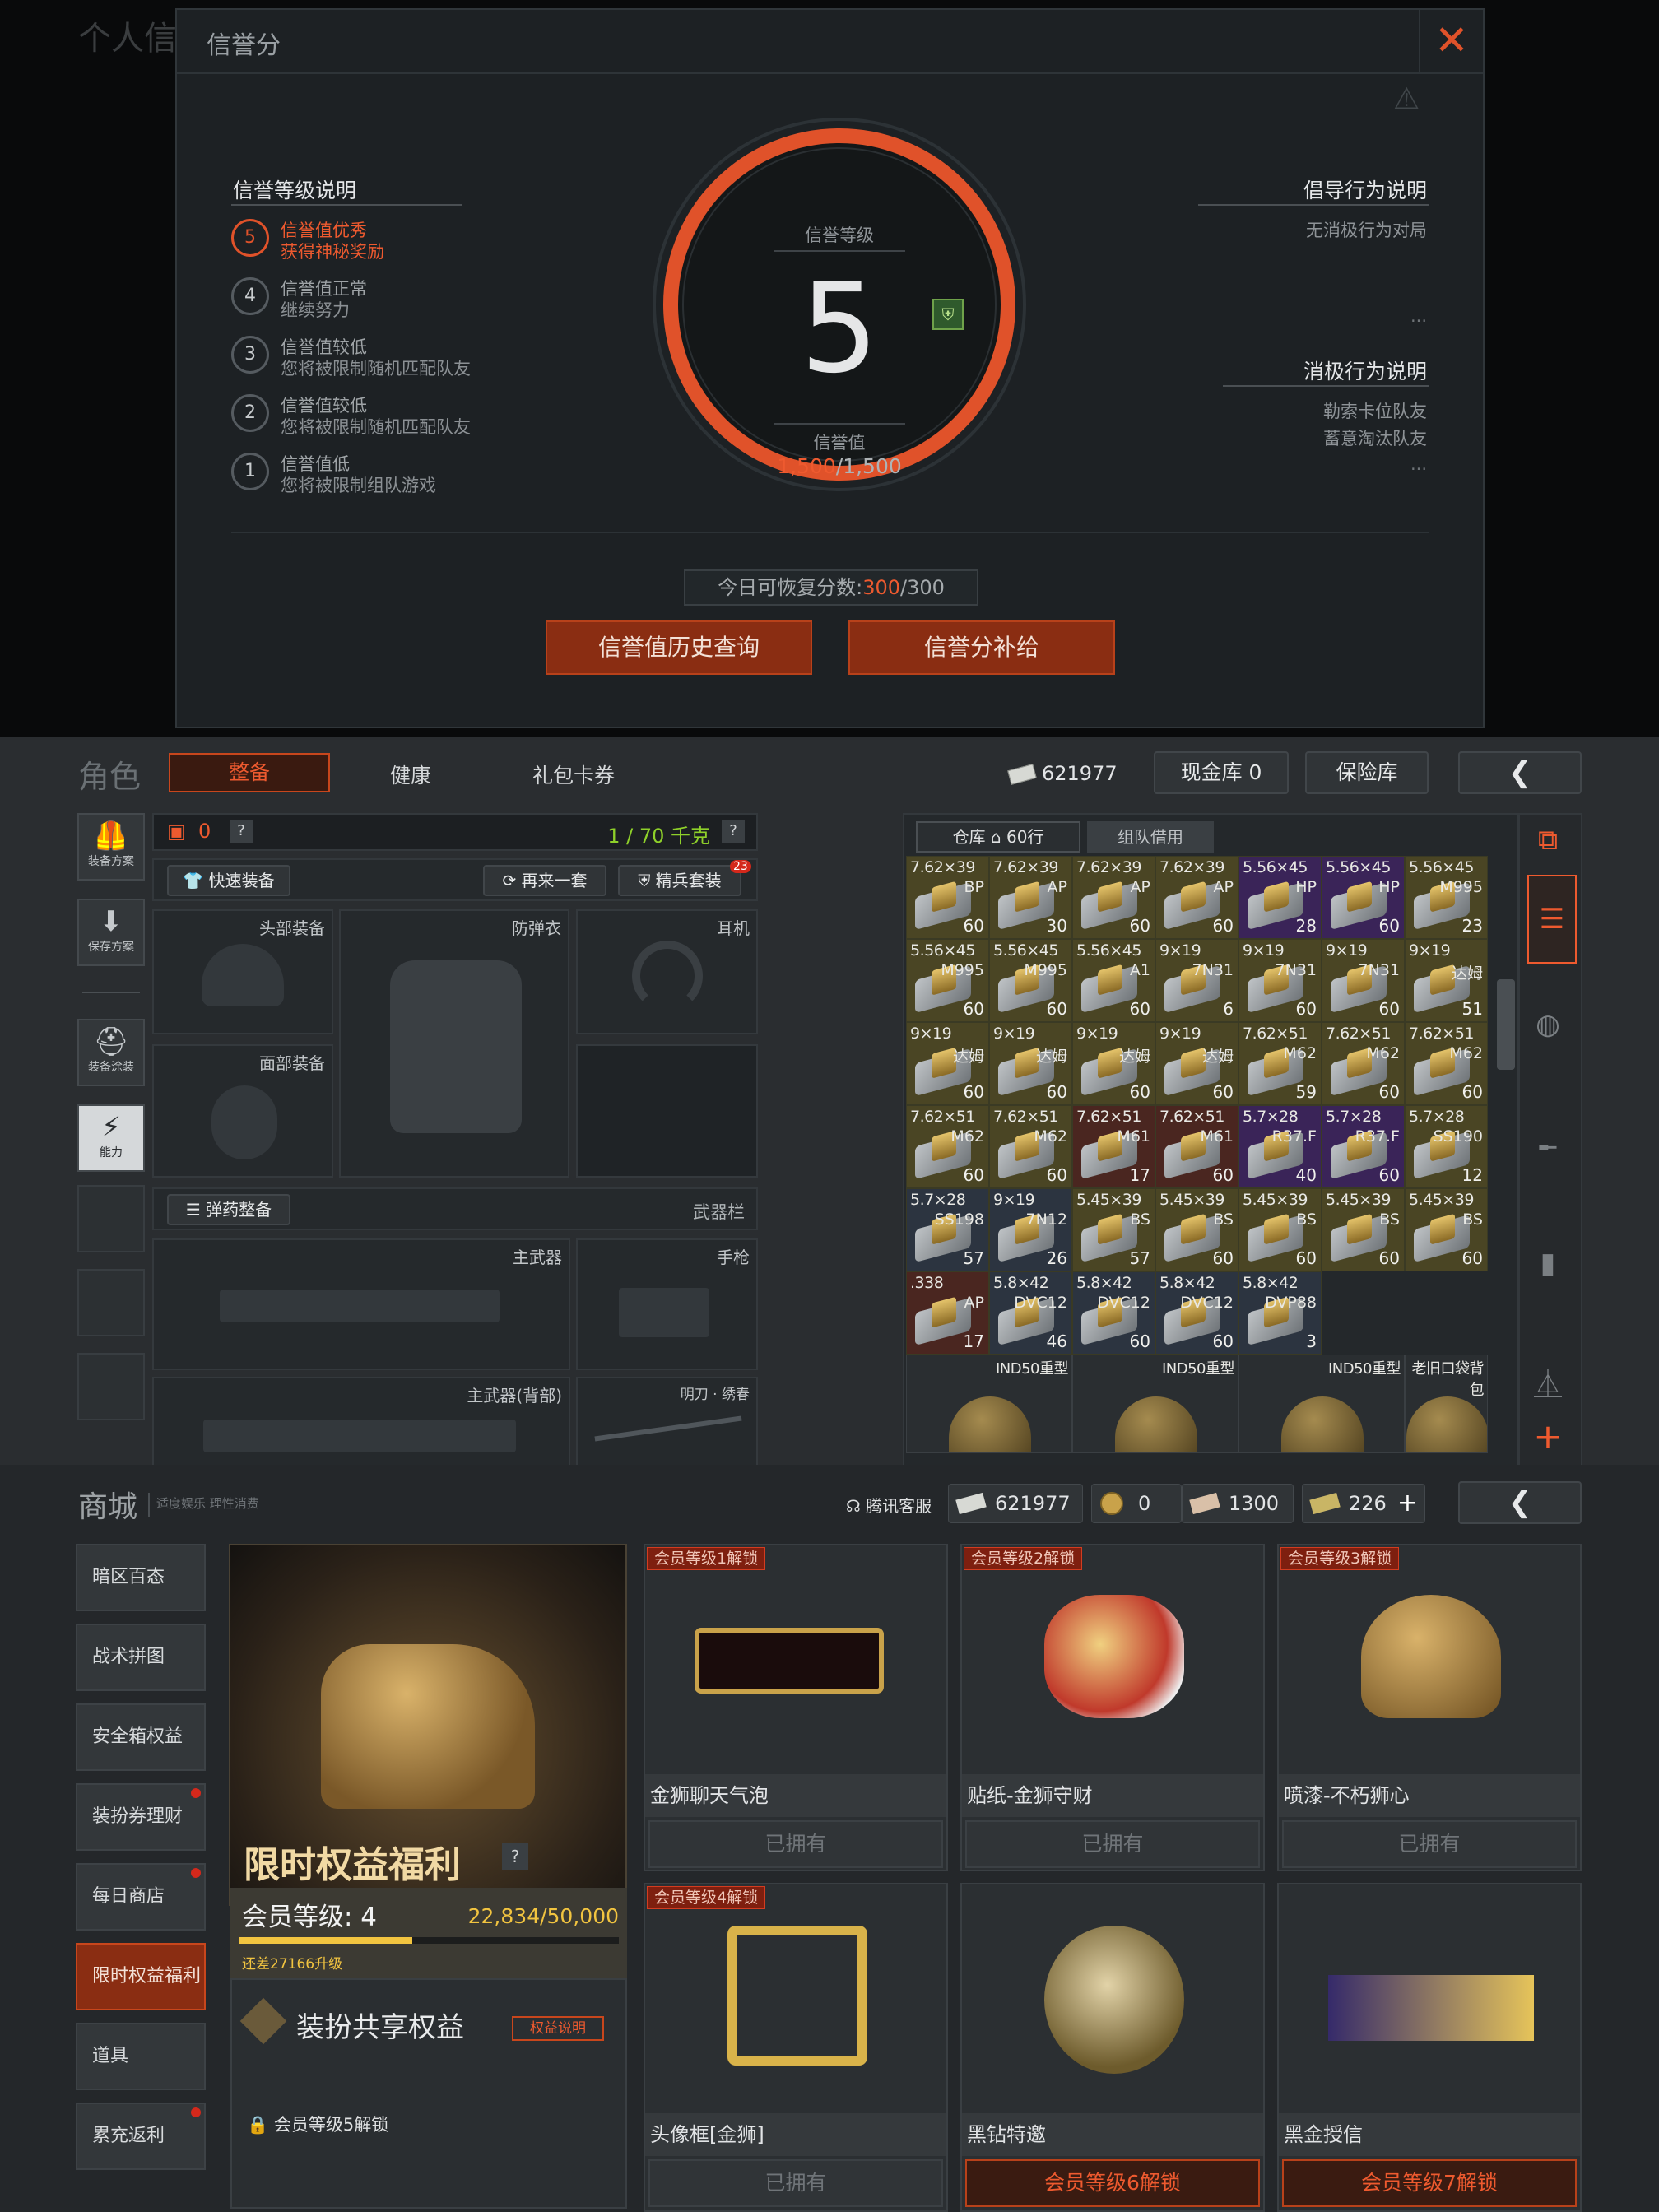 This screenshot has width=1659, height=2212. What do you see at coordinates (1030, 897) in the screenshot?
I see `storage-cell: 7.62×39 AP 30` at bounding box center [1030, 897].